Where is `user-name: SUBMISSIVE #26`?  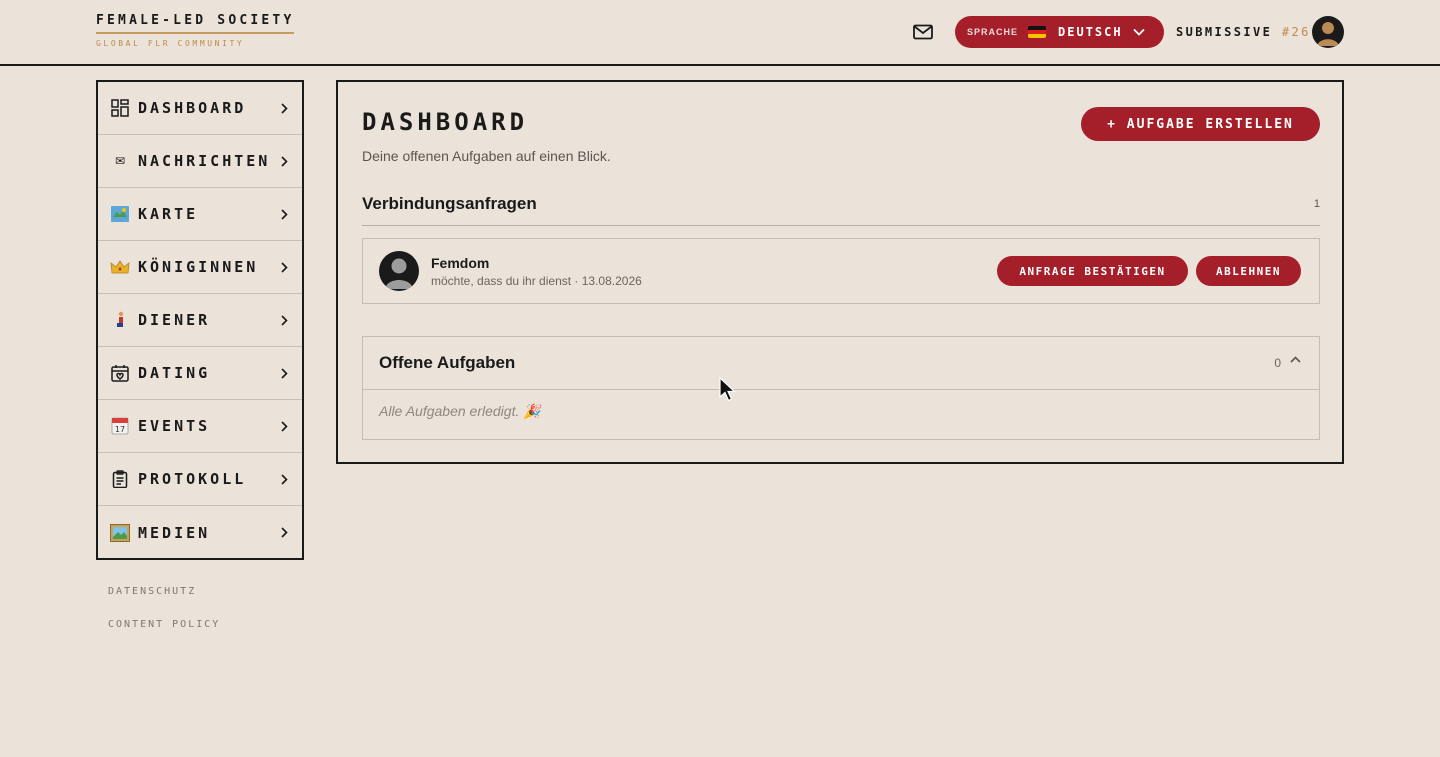 user-name: SUBMISSIVE #26 is located at coordinates (1243, 32).